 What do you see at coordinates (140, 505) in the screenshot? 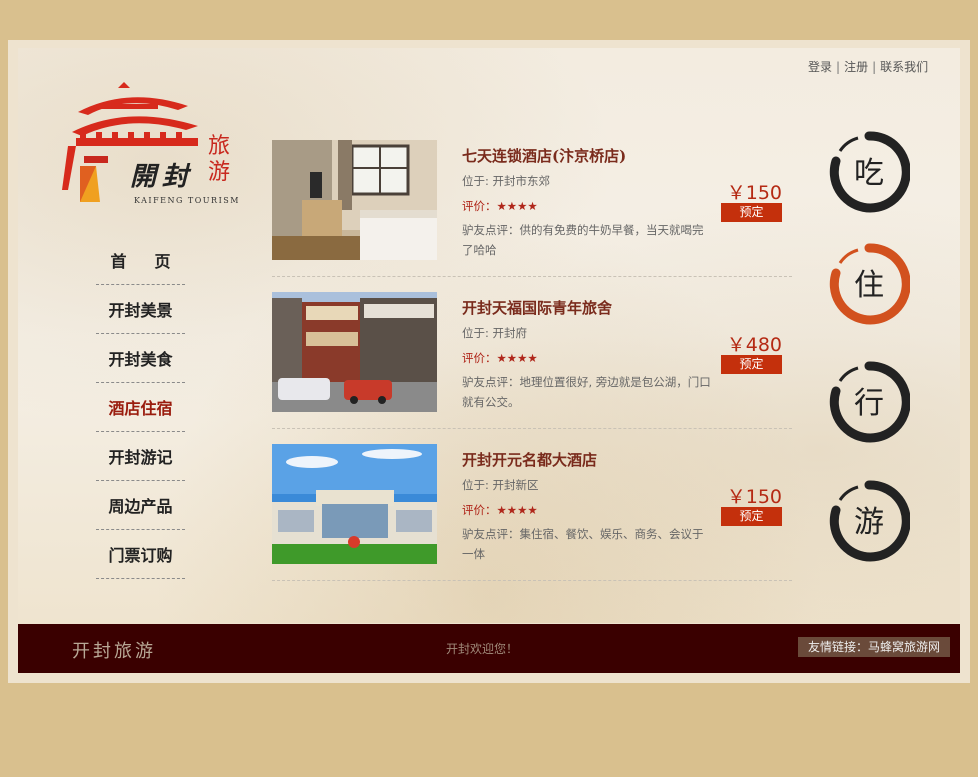
I see `nav-item-products: 周边产品` at bounding box center [140, 505].